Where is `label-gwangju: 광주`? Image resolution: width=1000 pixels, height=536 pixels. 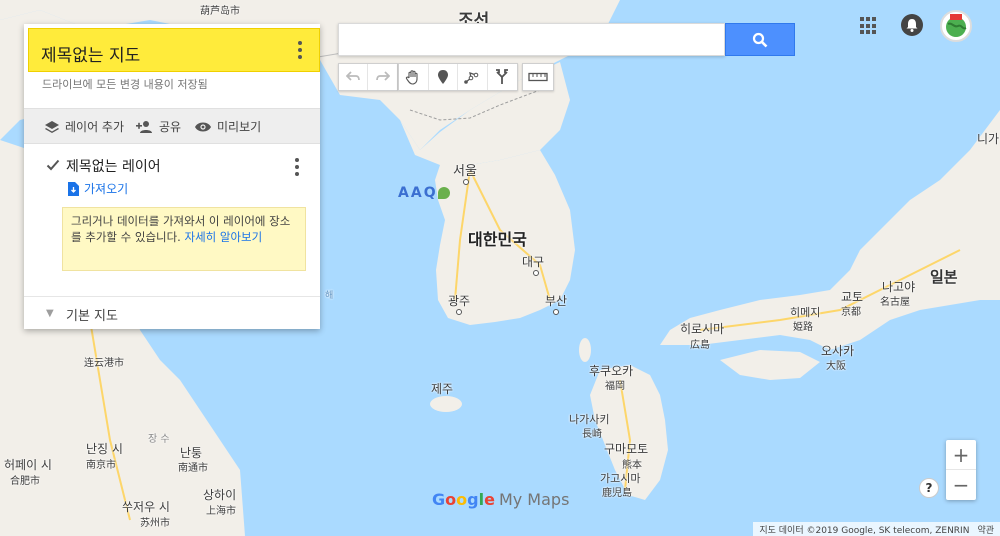
label-gwangju: 광주 is located at coordinates (459, 301).